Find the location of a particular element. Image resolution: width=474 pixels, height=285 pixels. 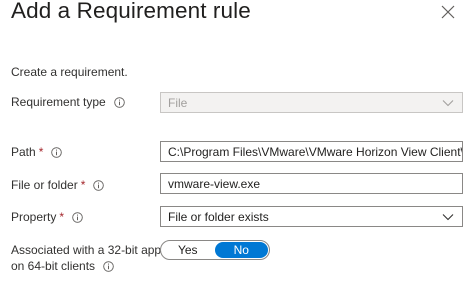

requirement-type-value: File is located at coordinates (178, 102).